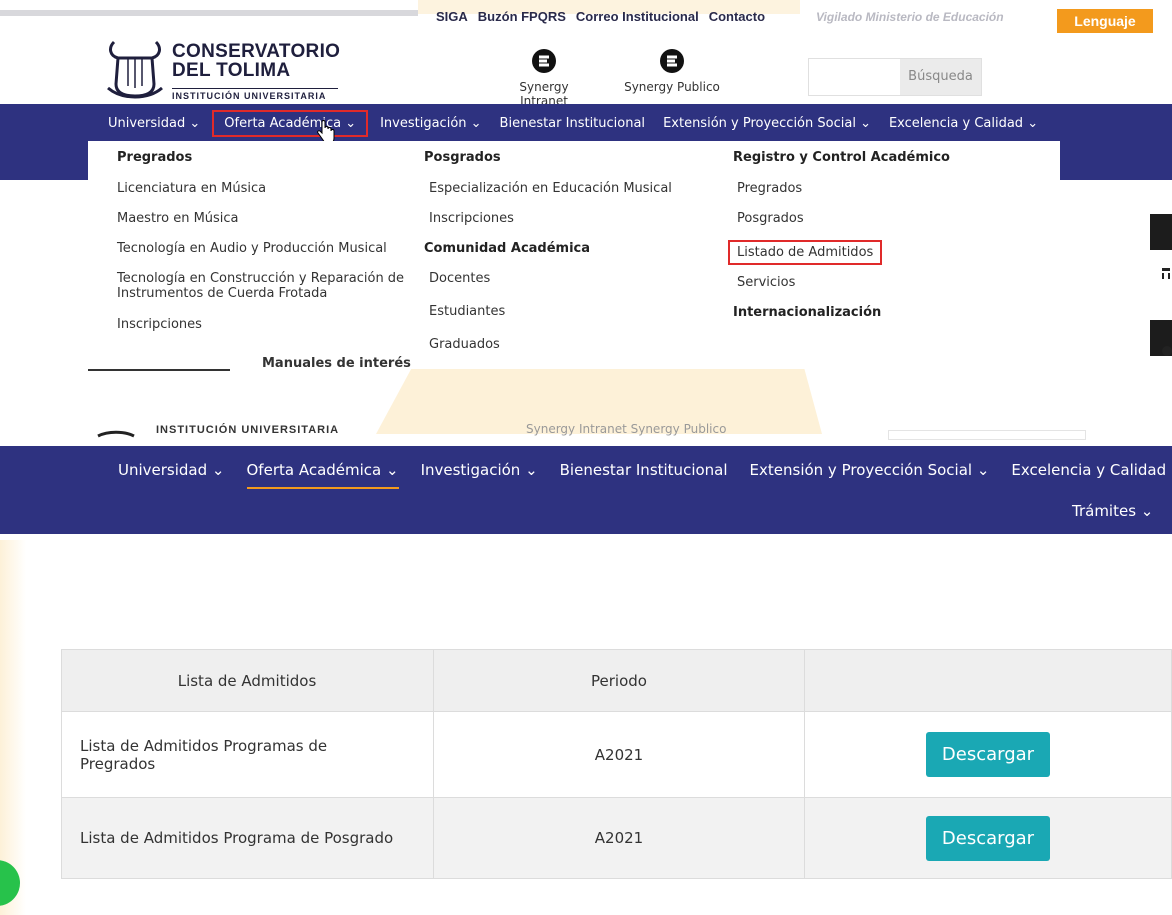  I want to click on nav2-item-oferta: Oferta Académica ⌄, so click(322, 475).